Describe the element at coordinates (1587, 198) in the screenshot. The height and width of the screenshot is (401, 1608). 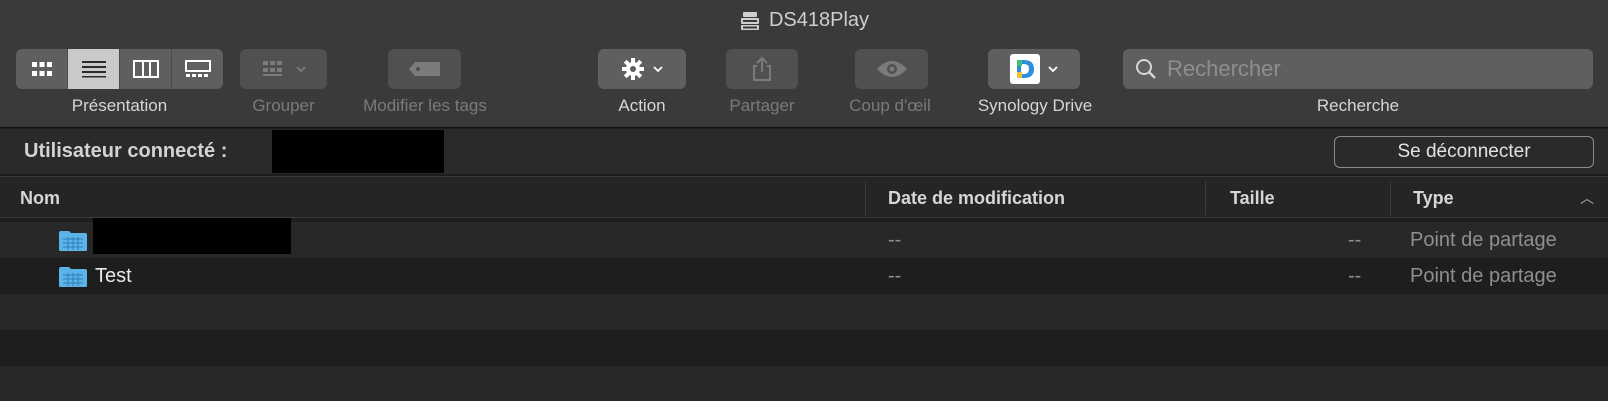
I see `sort-ascending-icon: ︿` at that location.